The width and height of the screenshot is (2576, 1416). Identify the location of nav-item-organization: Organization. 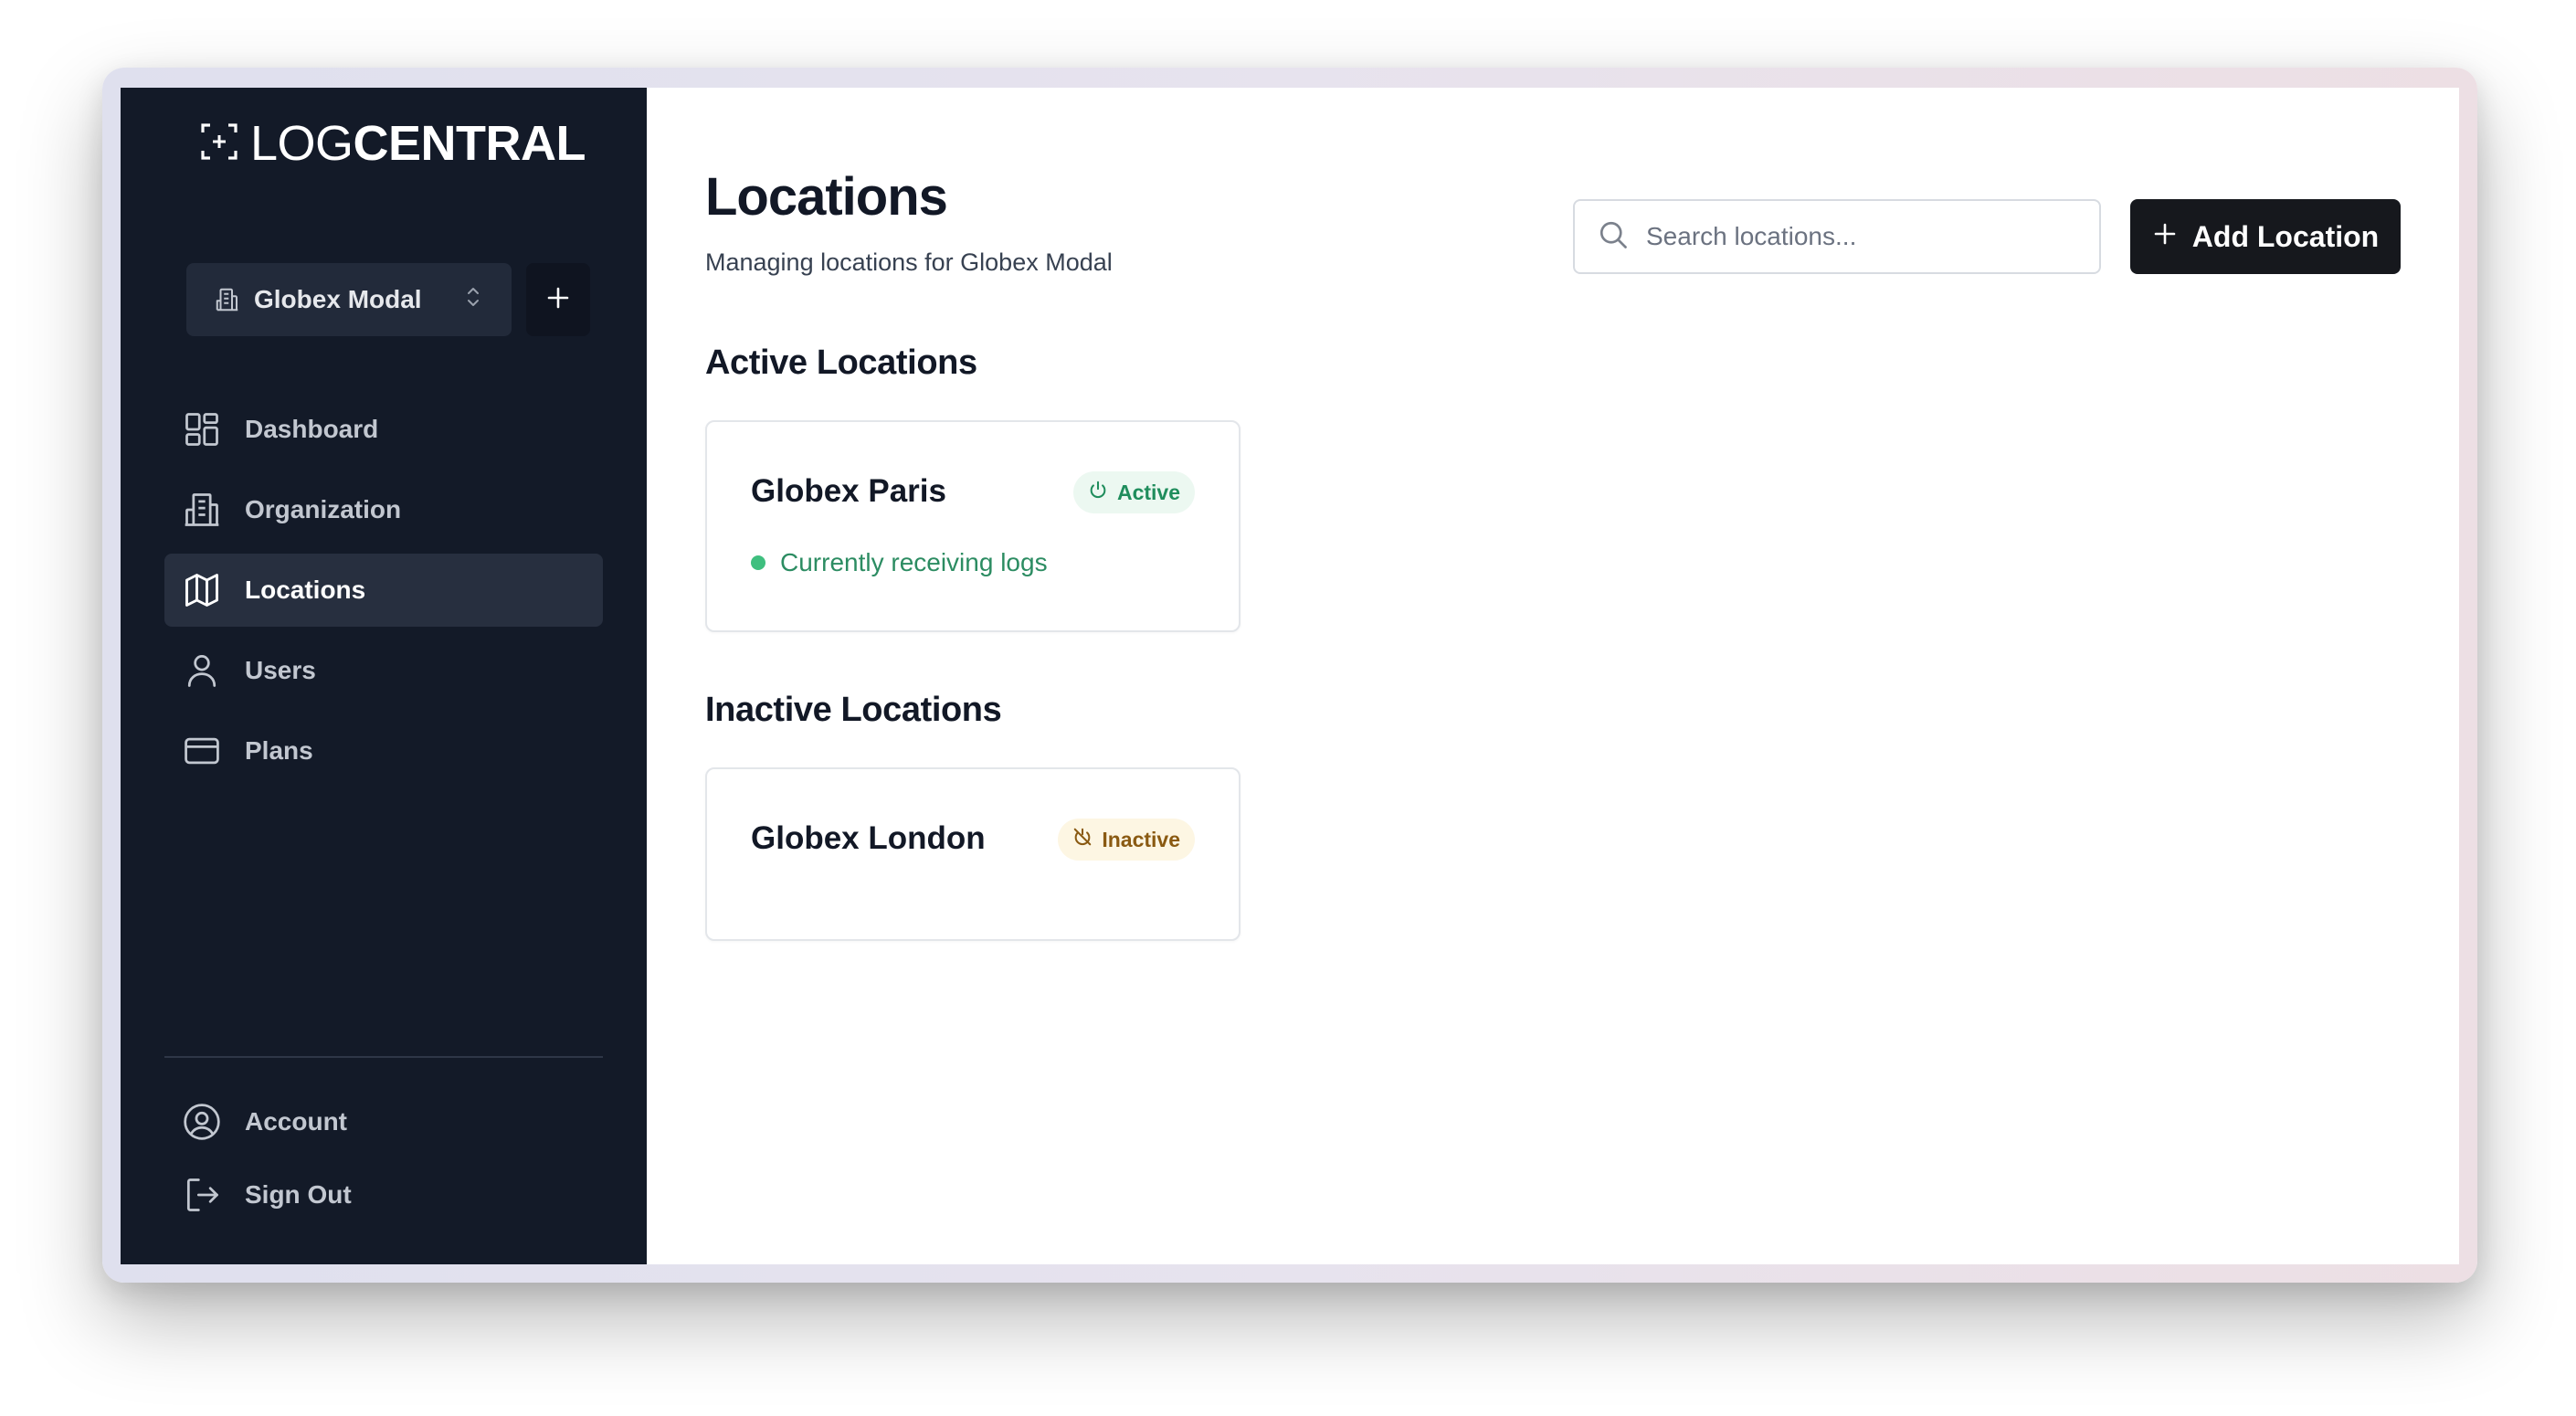
(384, 509).